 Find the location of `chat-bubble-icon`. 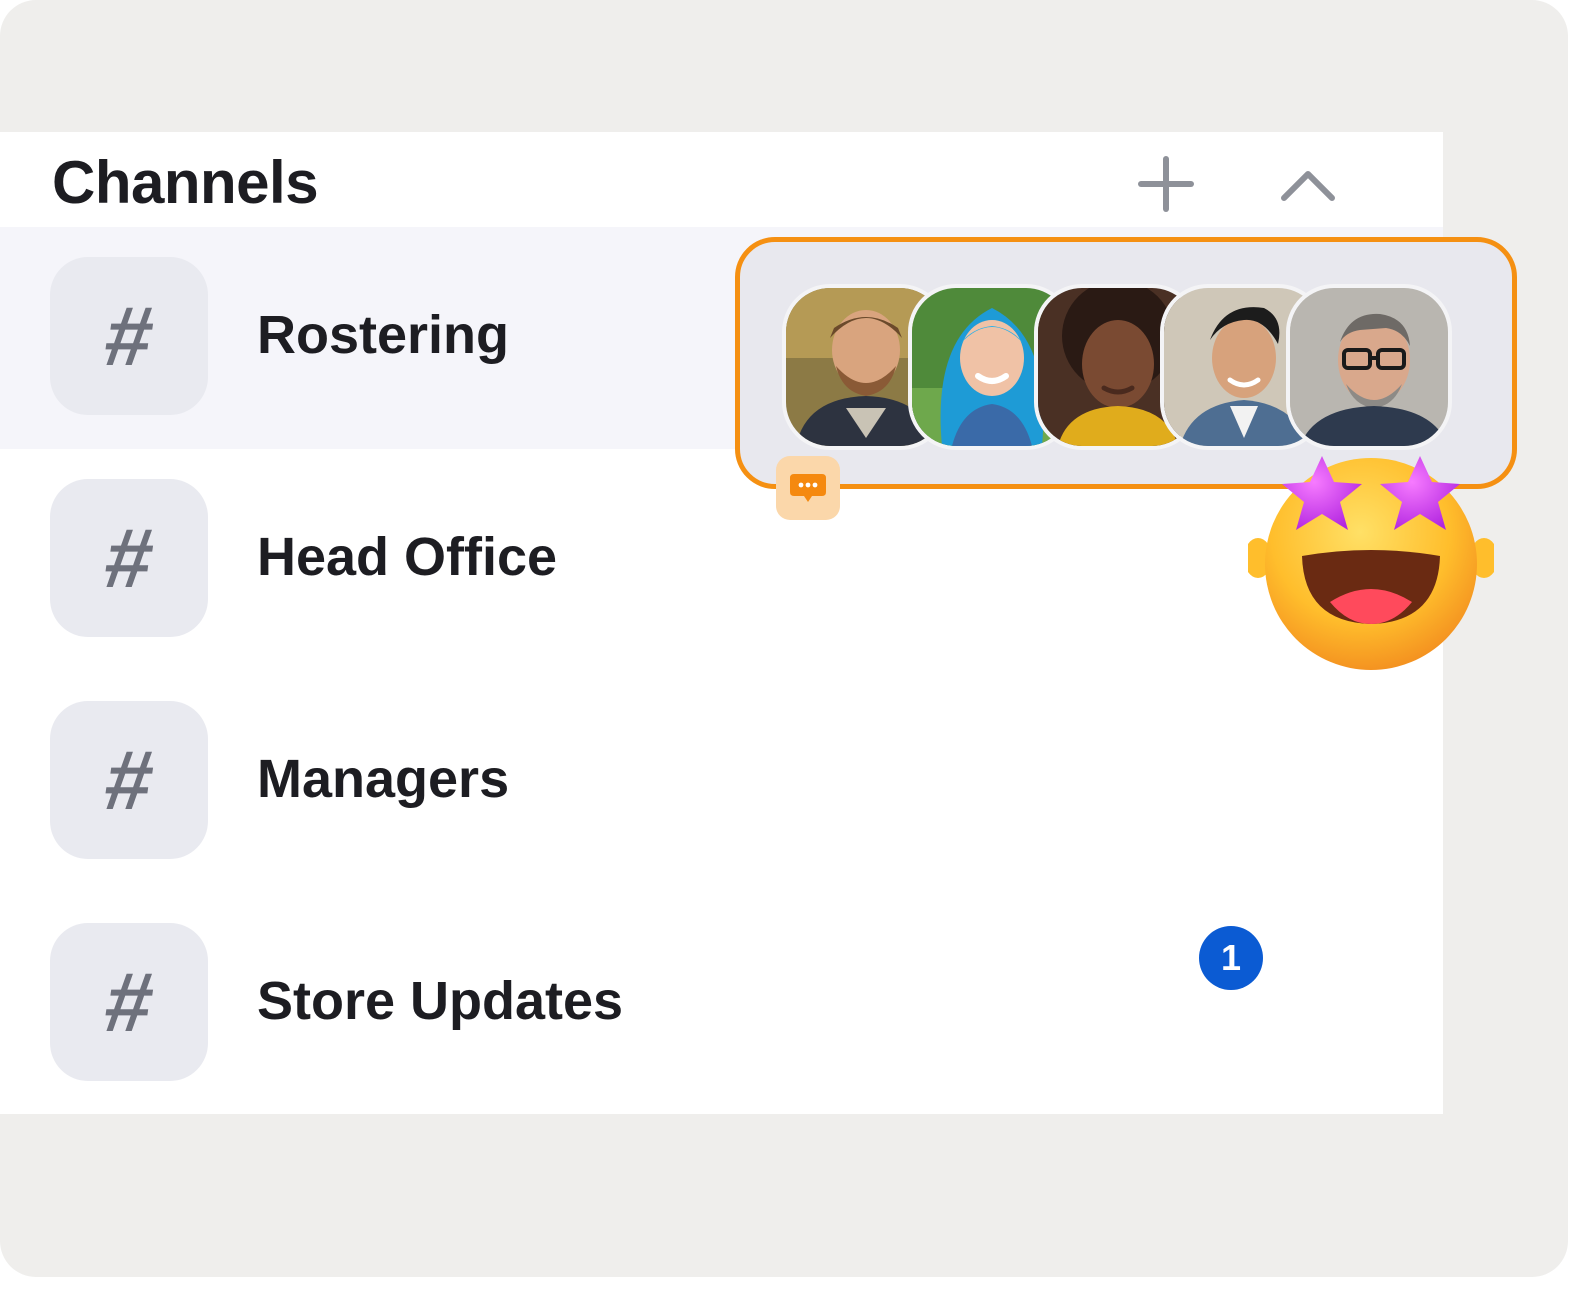

chat-bubble-icon is located at coordinates (808, 488).